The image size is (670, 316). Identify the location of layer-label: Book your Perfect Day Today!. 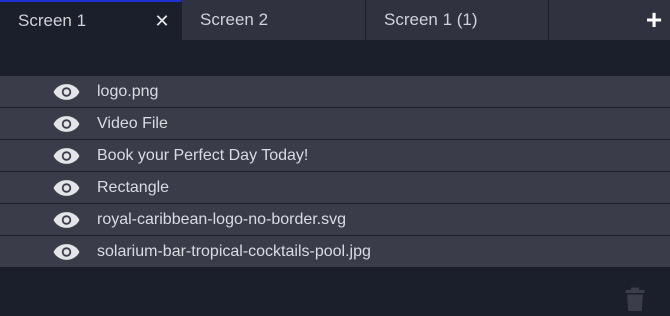
(203, 155).